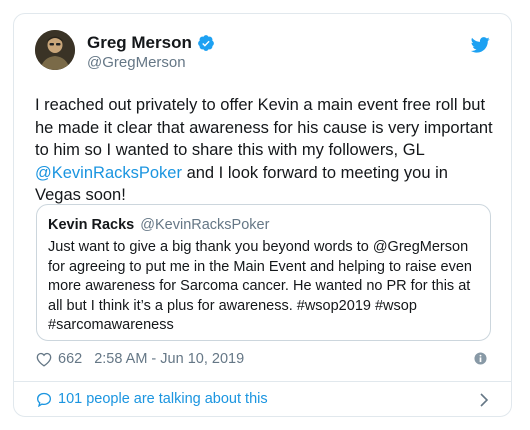  What do you see at coordinates (262, 381) in the screenshot?
I see `divider` at bounding box center [262, 381].